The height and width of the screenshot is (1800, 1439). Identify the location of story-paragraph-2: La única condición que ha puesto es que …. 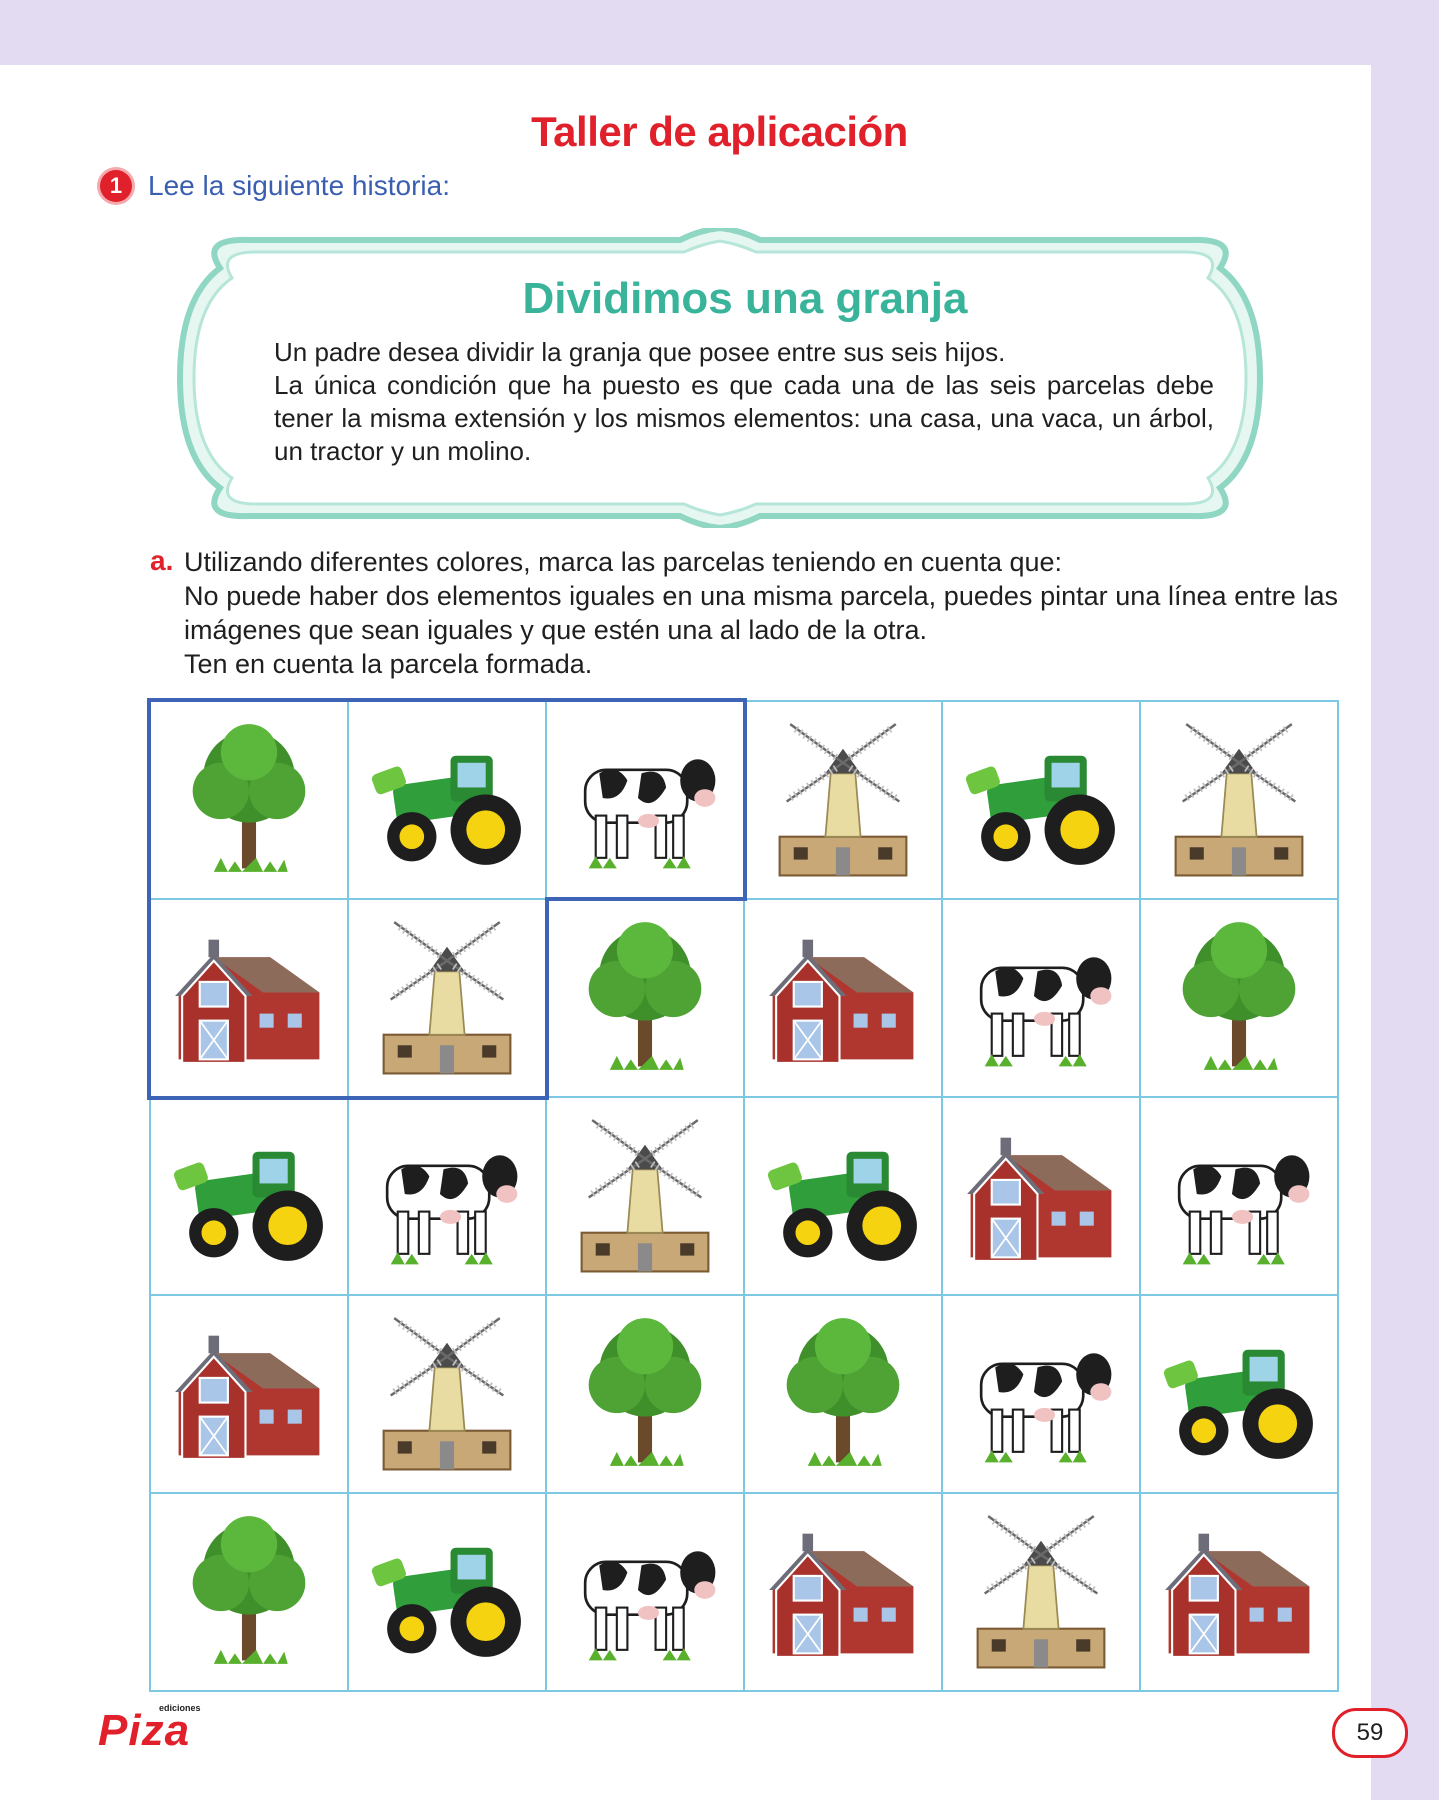
(744, 418).